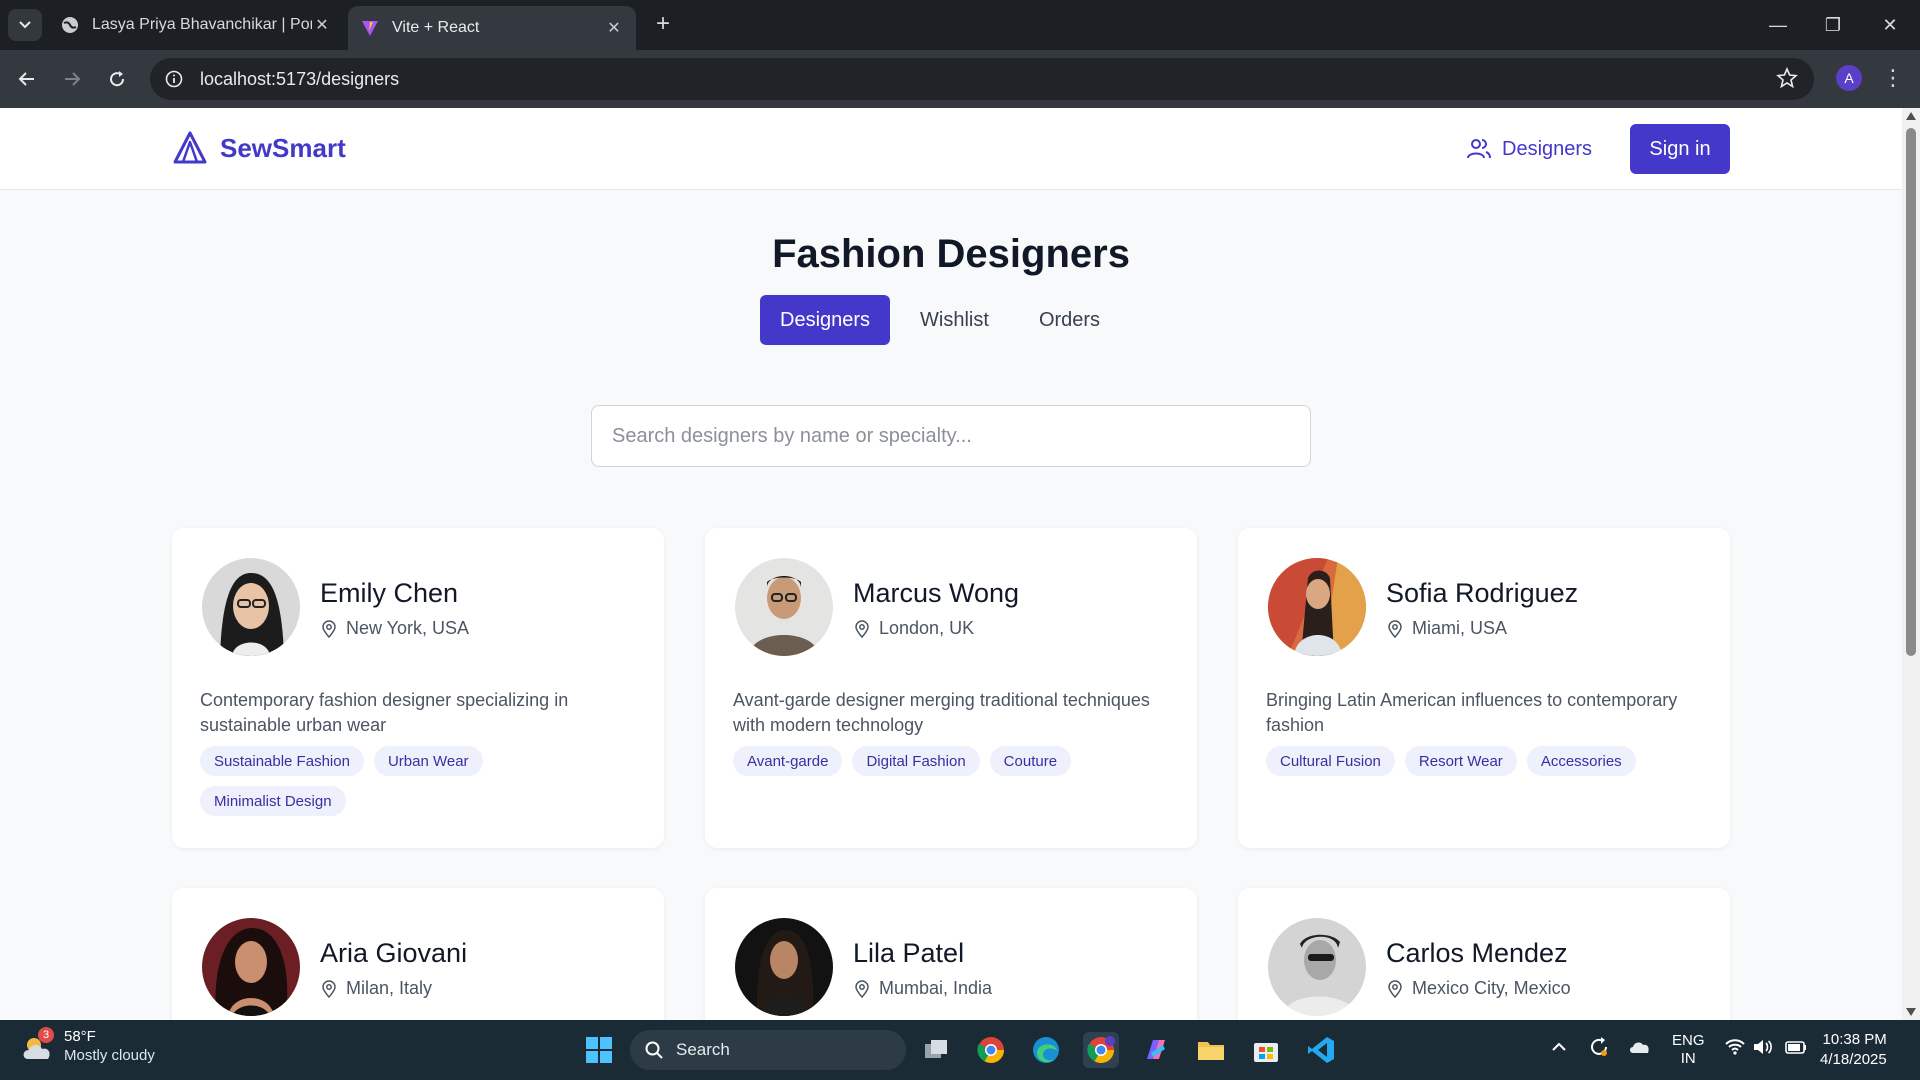 The image size is (1920, 1080). What do you see at coordinates (283, 147) in the screenshot?
I see `brand-name: SewSmart` at bounding box center [283, 147].